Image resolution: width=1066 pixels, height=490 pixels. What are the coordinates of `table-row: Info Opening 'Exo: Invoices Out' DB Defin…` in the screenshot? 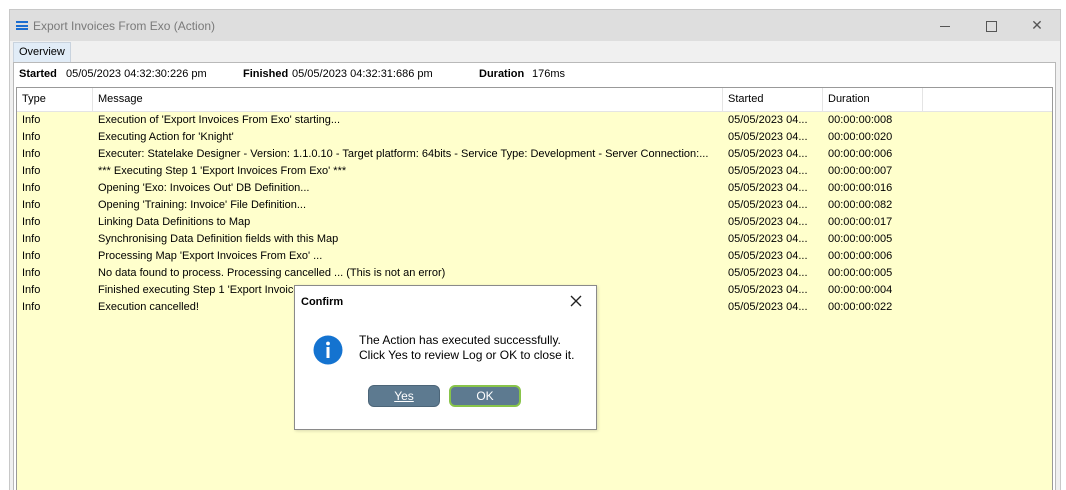 It's located at (534, 188).